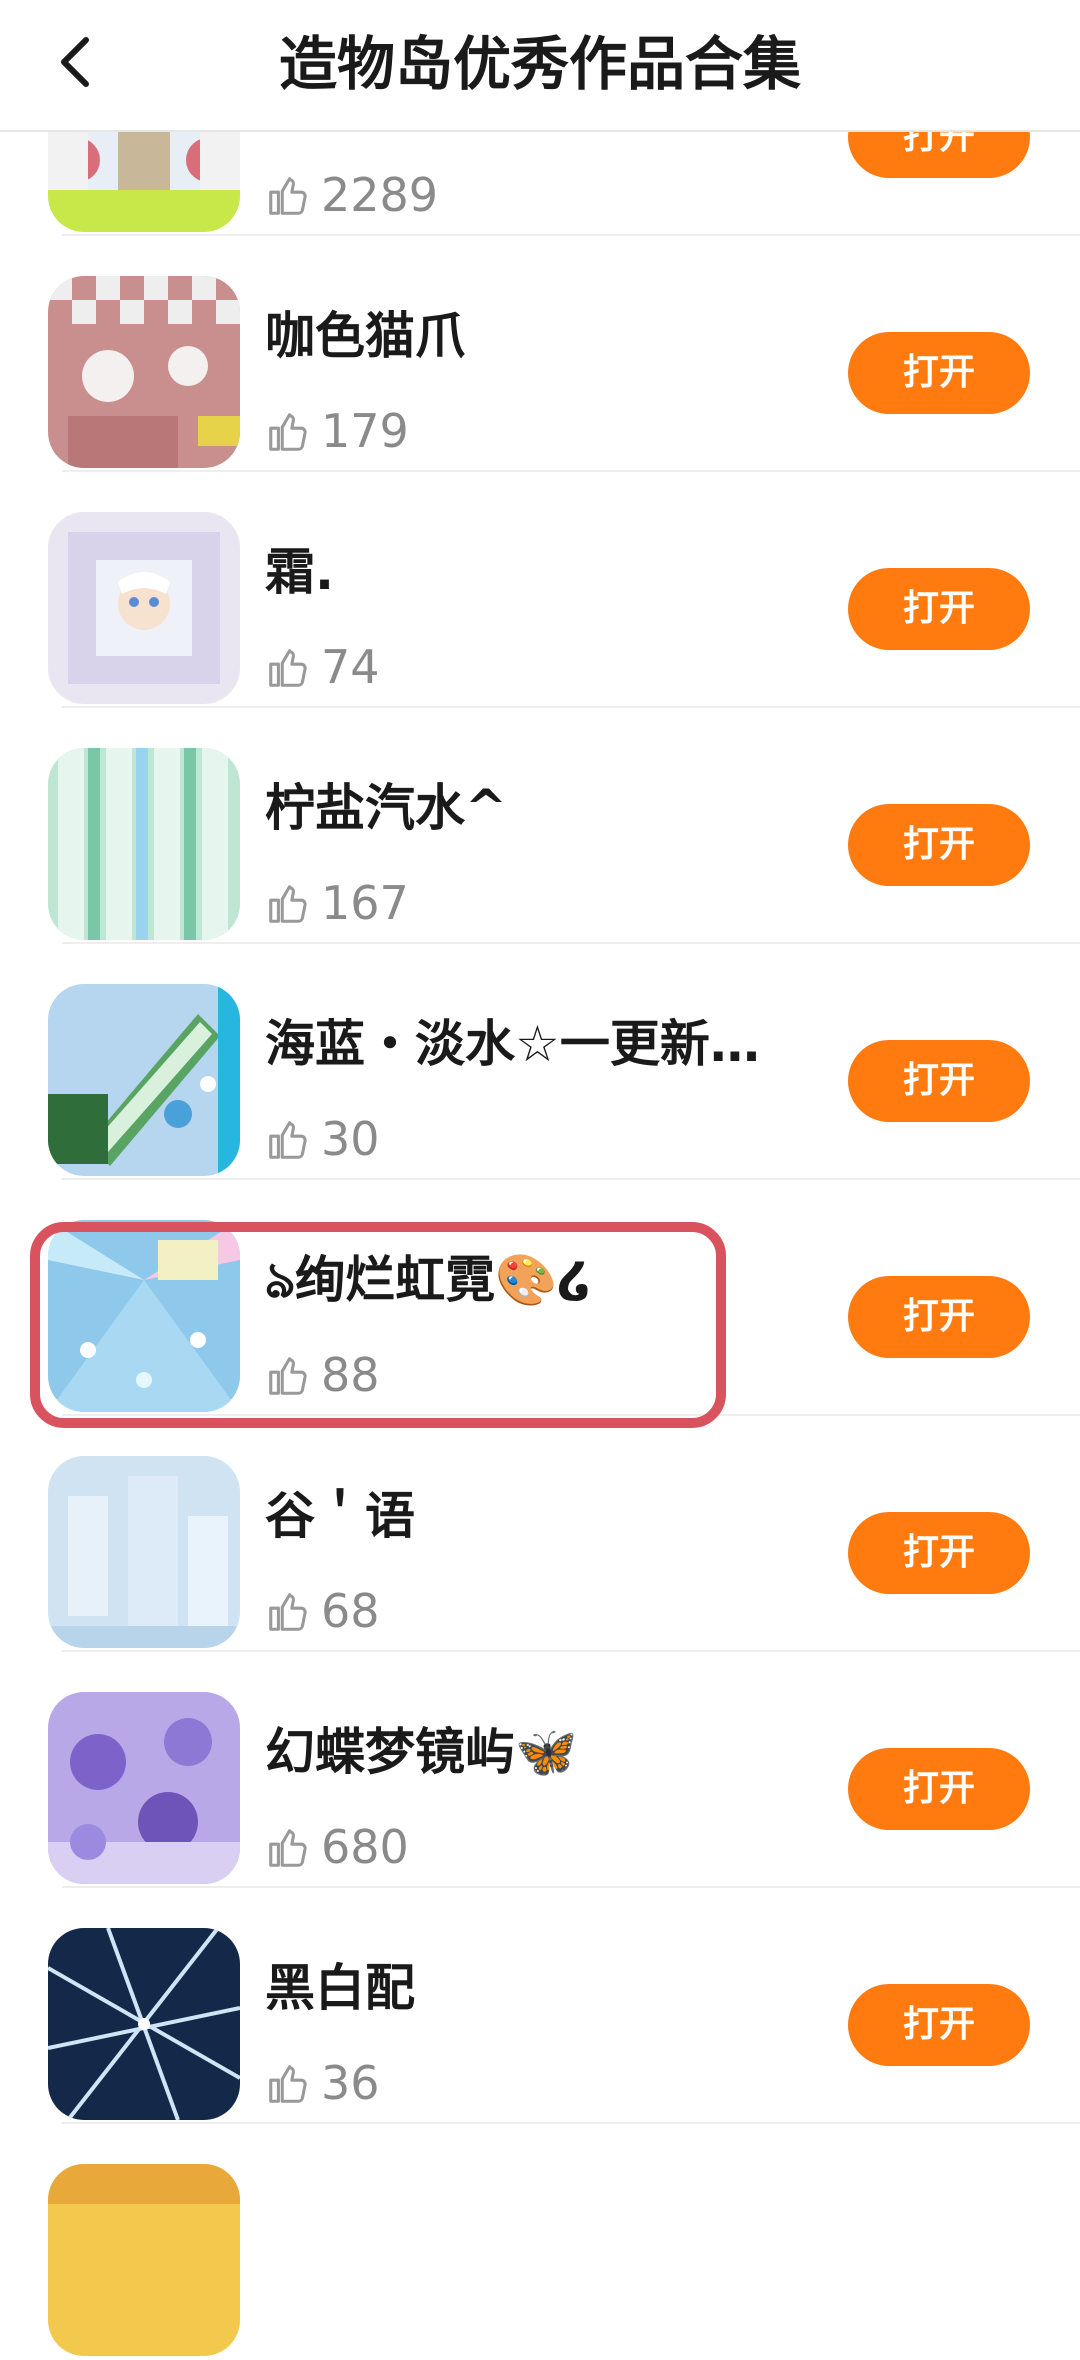  Describe the element at coordinates (365, 431) in the screenshot. I see `like-count: 179` at that location.